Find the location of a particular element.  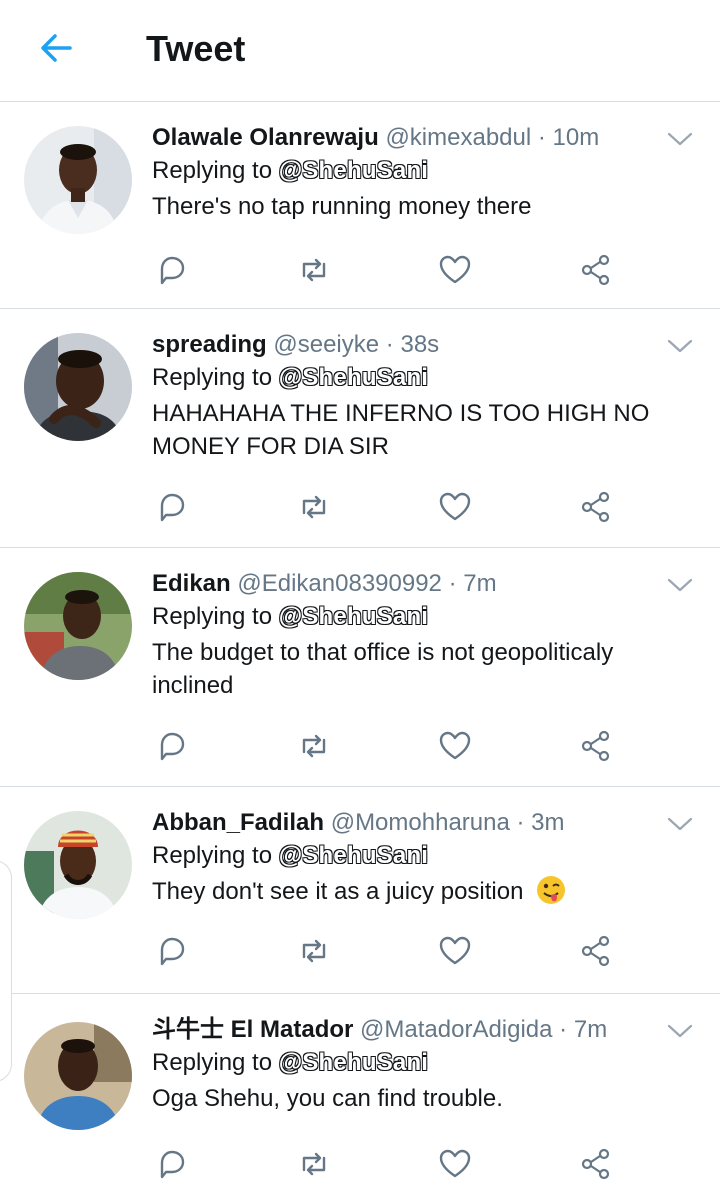

user-name: Abban_Fadilah is located at coordinates (238, 822).